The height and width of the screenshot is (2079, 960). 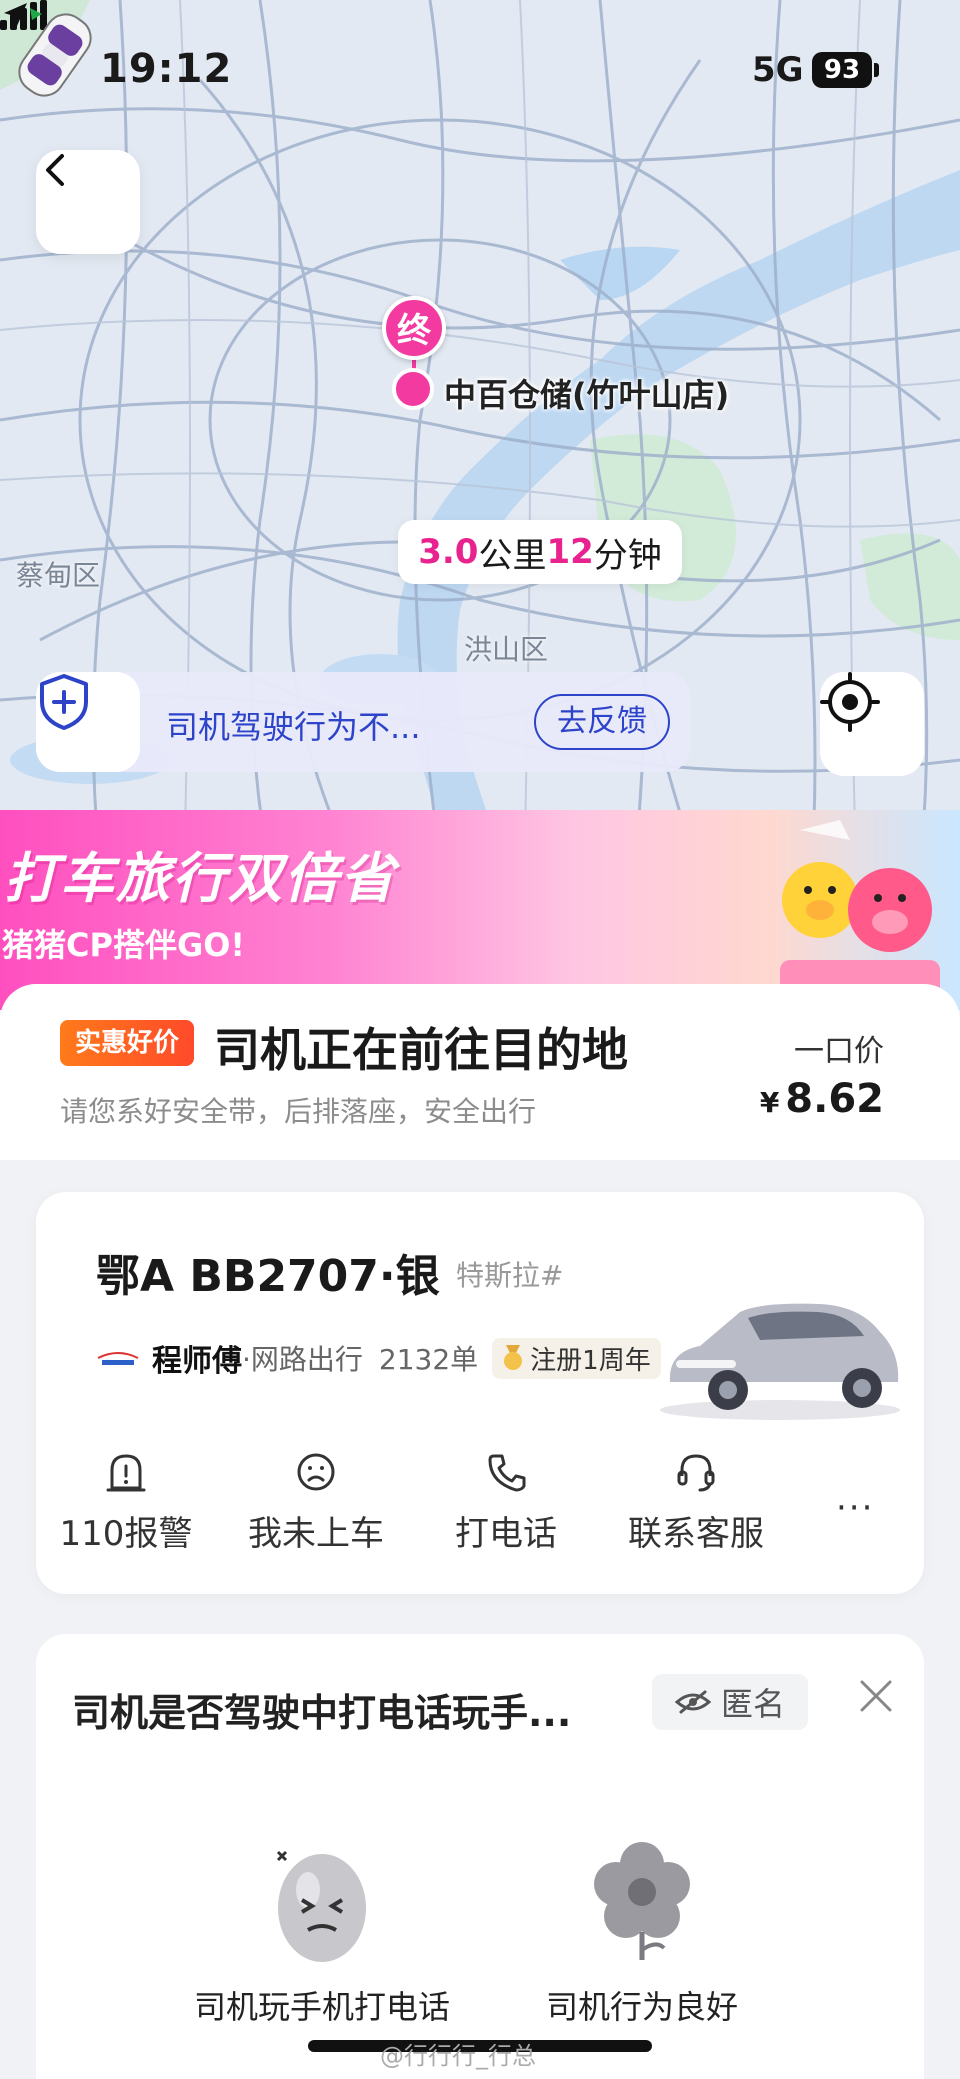 I want to click on price-value: ¥8.62, so click(x=822, y=1099).